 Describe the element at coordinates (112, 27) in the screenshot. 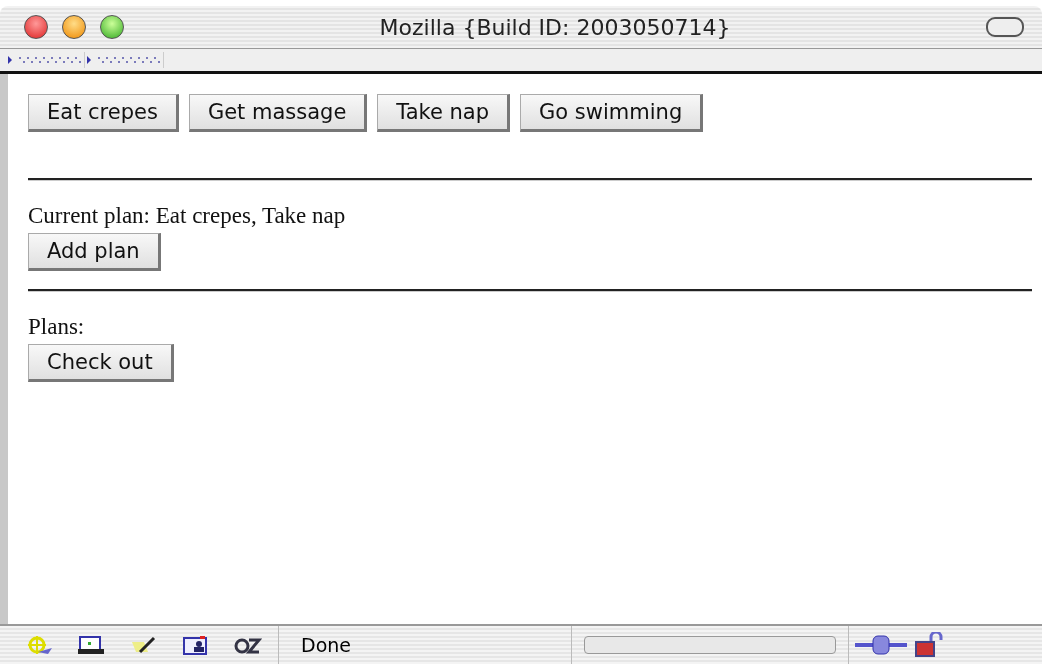

I see `zoom-button` at that location.